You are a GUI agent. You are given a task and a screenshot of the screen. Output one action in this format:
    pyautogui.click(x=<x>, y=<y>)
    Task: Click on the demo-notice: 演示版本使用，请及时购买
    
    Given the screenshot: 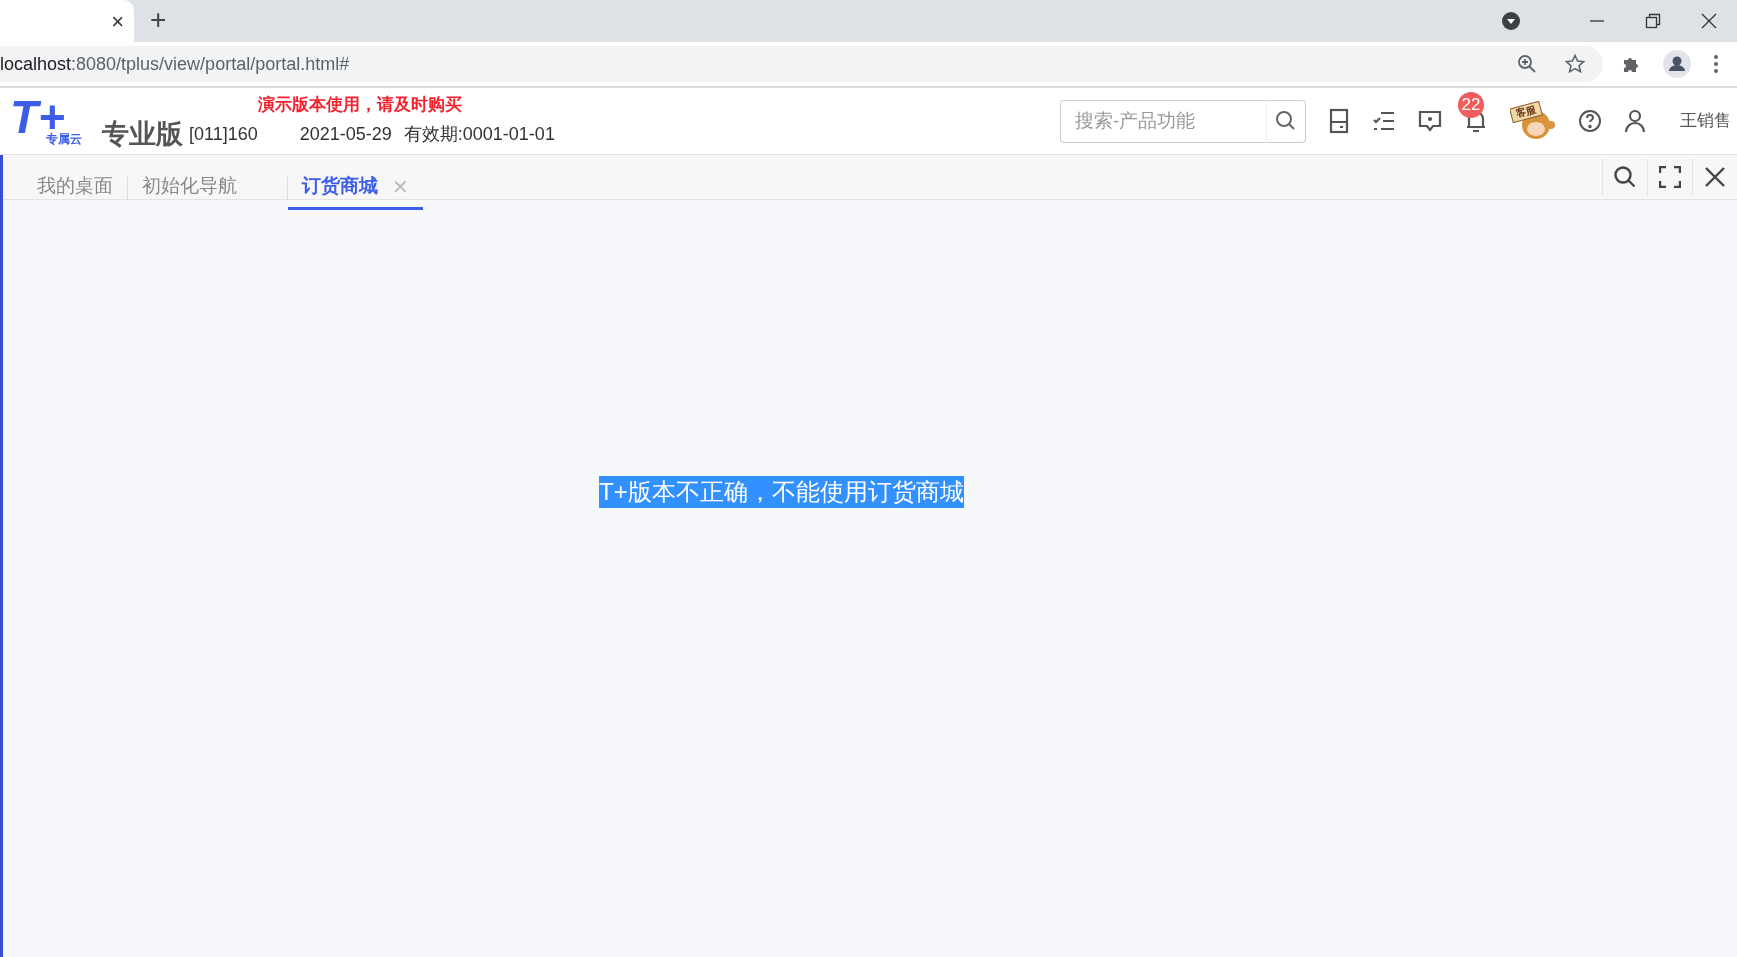 What is the action you would take?
    pyautogui.click(x=360, y=105)
    